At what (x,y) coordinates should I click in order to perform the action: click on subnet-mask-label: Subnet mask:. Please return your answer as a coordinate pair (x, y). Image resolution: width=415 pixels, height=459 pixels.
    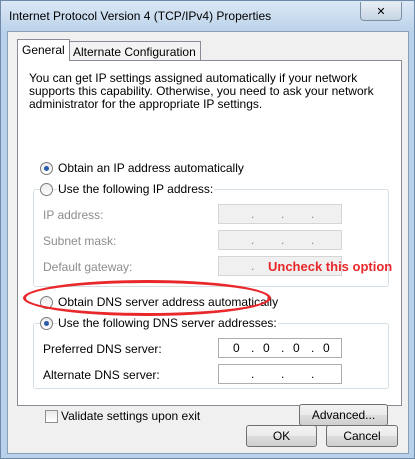
    Looking at the image, I should click on (80, 241).